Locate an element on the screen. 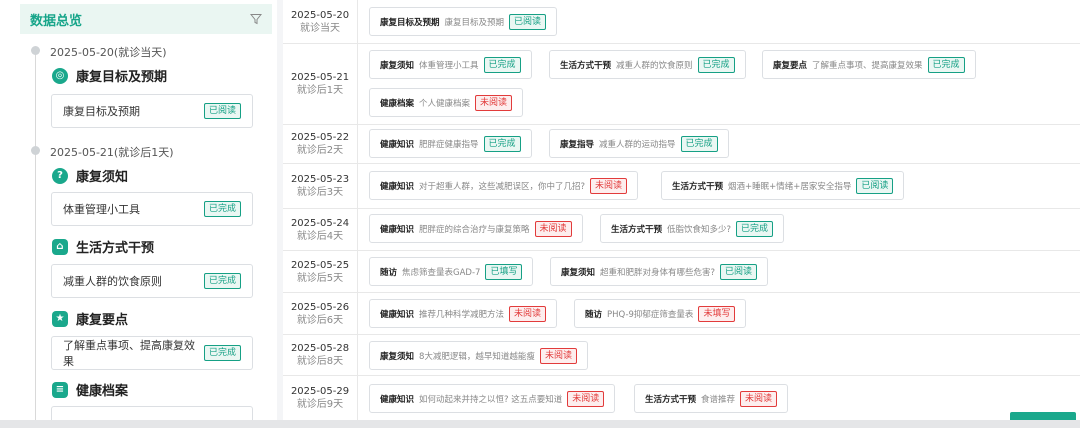 Image resolution: width=1080 pixels, height=428 pixels. status-badge: 已填写 is located at coordinates (504, 271).